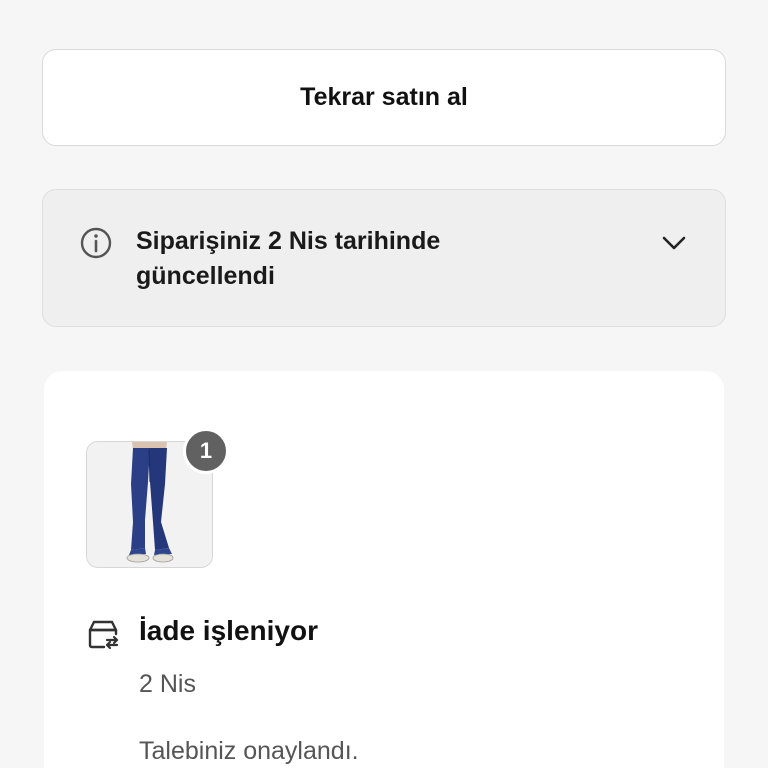 The height and width of the screenshot is (768, 768). What do you see at coordinates (167, 684) in the screenshot?
I see `return-status-date: 2 Nis` at bounding box center [167, 684].